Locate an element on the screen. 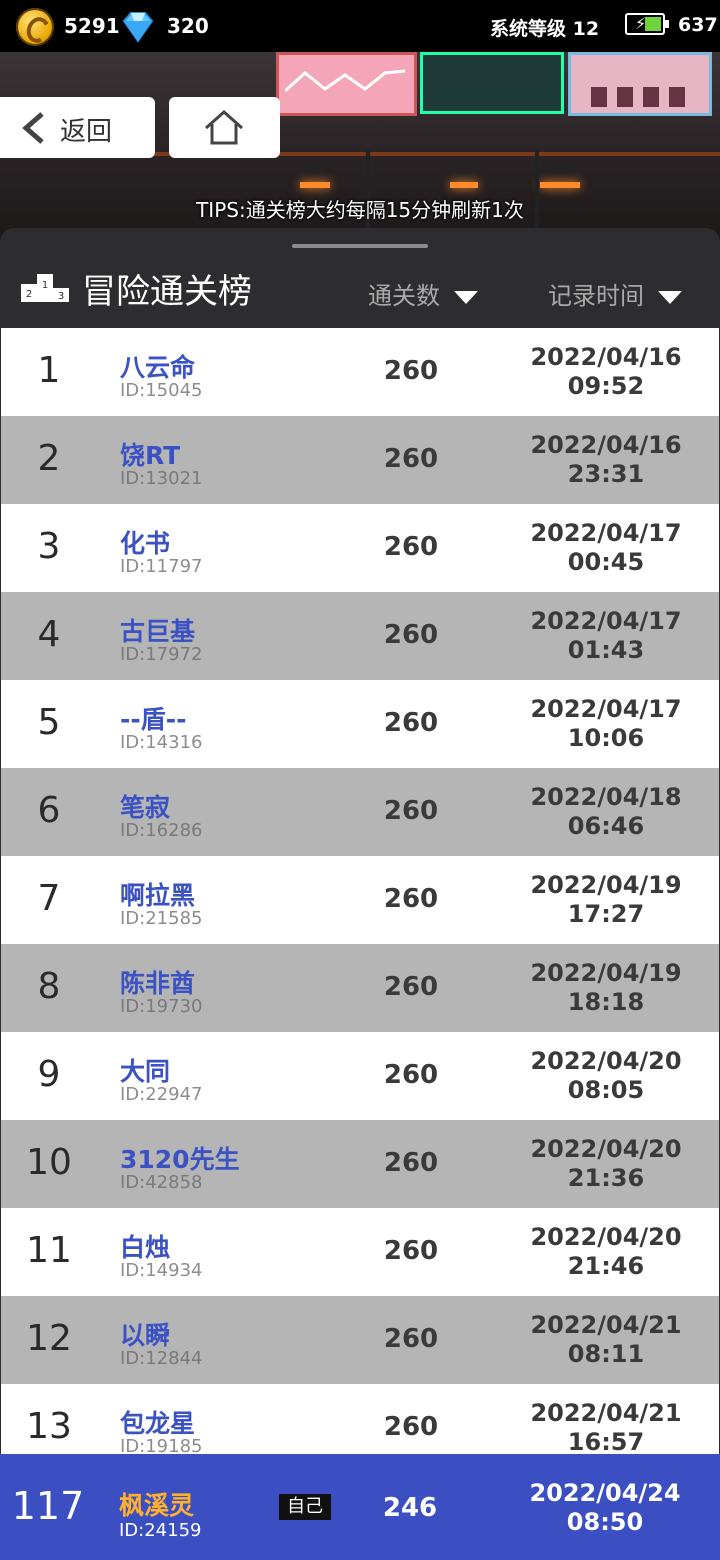 This screenshot has height=1560, width=720. own-record-date: 2022/04/24 is located at coordinates (605, 1493).